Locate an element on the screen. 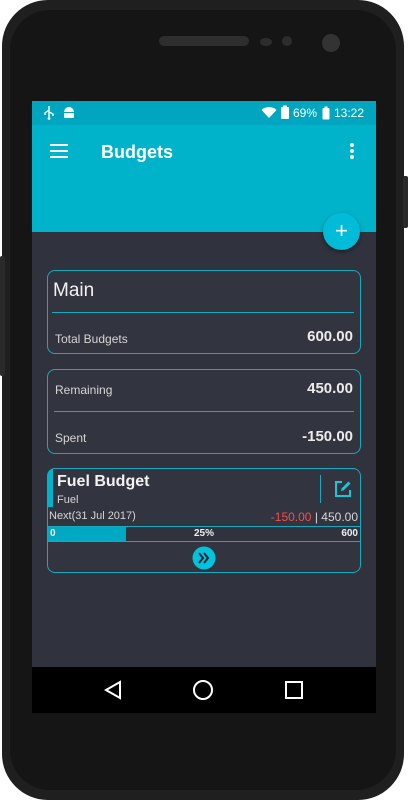  home-icon is located at coordinates (203, 690).